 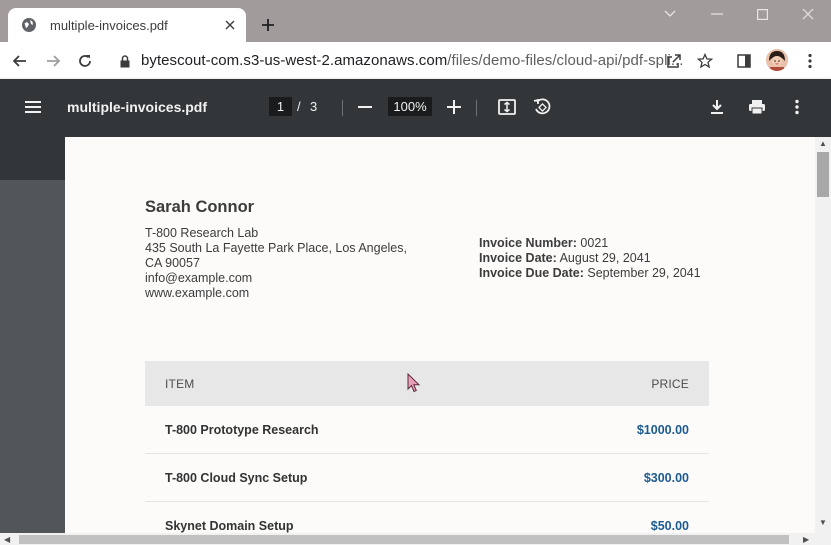 I want to click on invoice-number: Invoice Number: 0021, so click(x=543, y=243).